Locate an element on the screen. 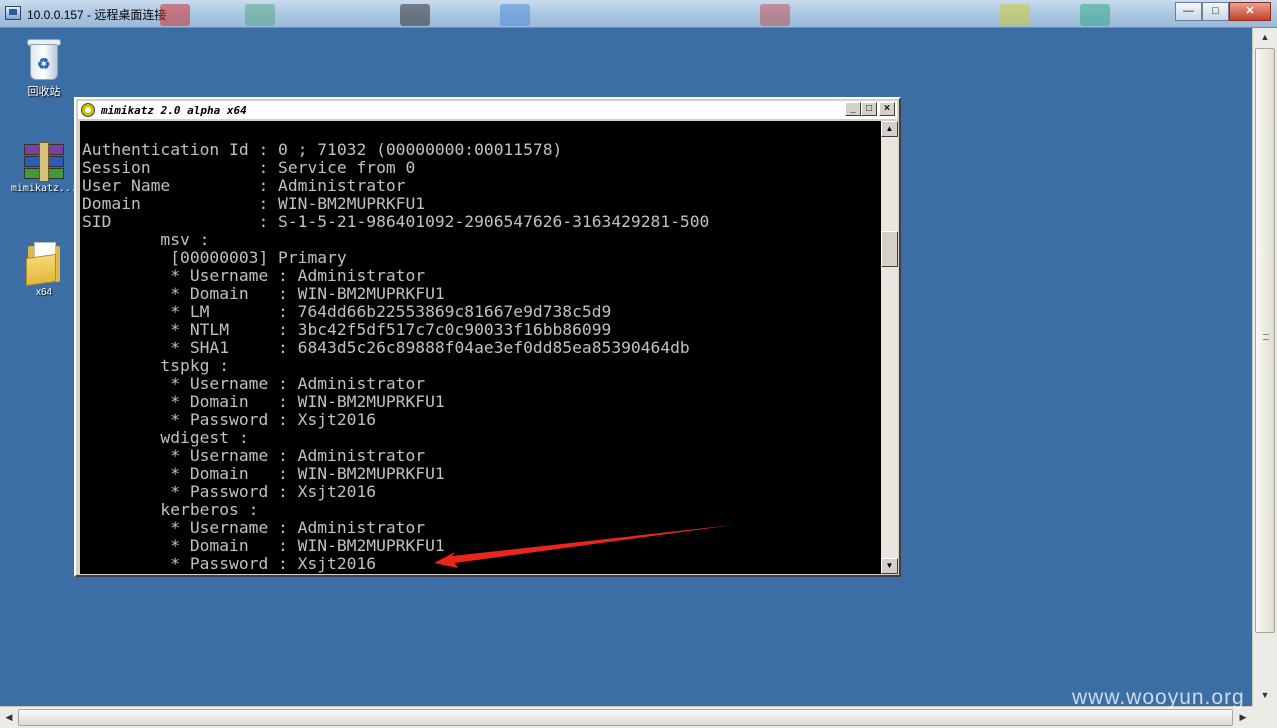  desktop-icon-label: x64 is located at coordinates (44, 292).